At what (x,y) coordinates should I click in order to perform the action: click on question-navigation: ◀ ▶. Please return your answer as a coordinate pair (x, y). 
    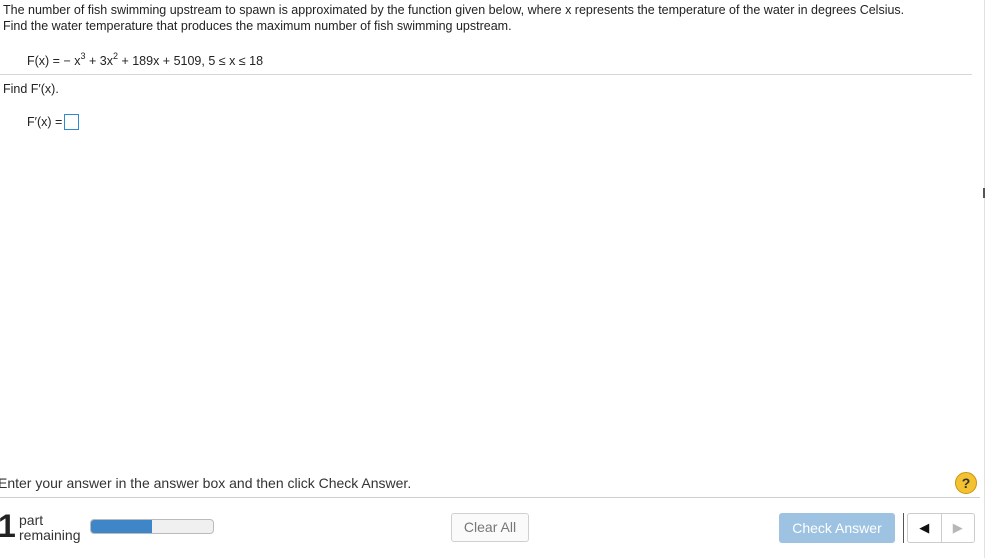
    Looking at the image, I should click on (941, 528).